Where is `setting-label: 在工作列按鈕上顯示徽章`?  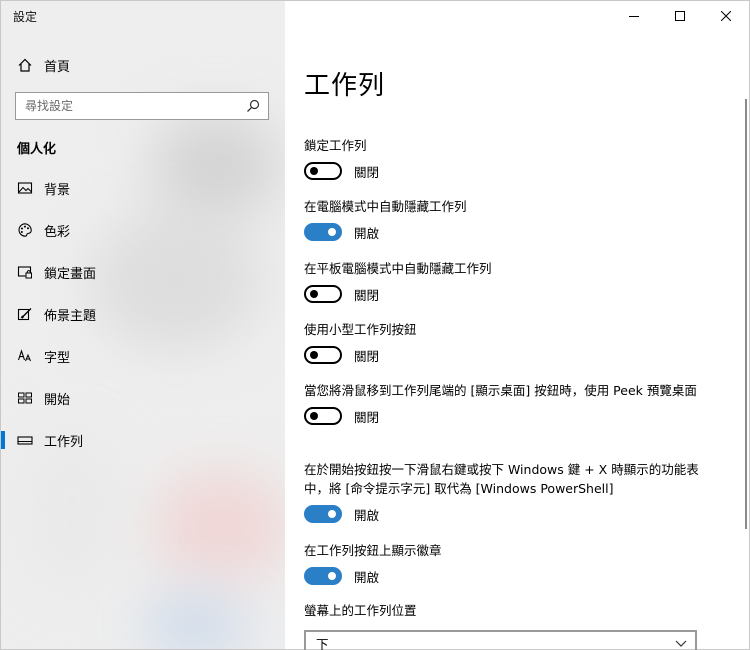 setting-label: 在工作列按鈕上顯示徽章 is located at coordinates (373, 550).